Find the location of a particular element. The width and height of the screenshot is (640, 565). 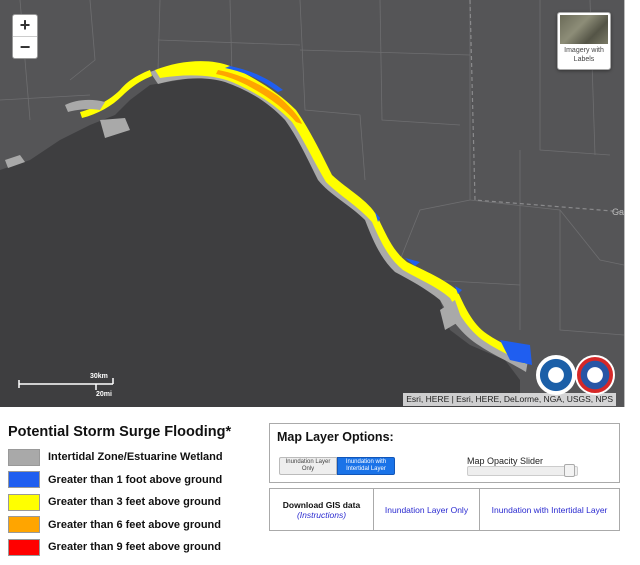

legend-swatch-6ft is located at coordinates (24, 525).